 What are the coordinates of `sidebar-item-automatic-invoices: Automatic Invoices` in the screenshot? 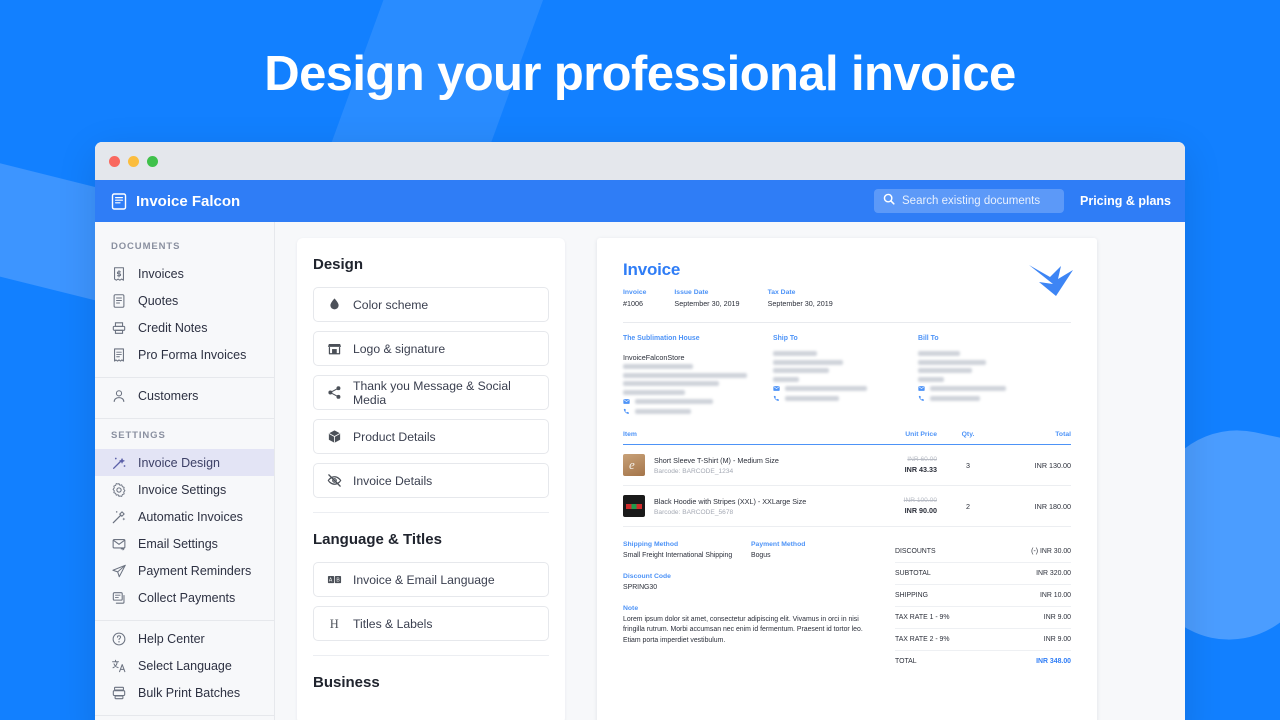 It's located at (184, 516).